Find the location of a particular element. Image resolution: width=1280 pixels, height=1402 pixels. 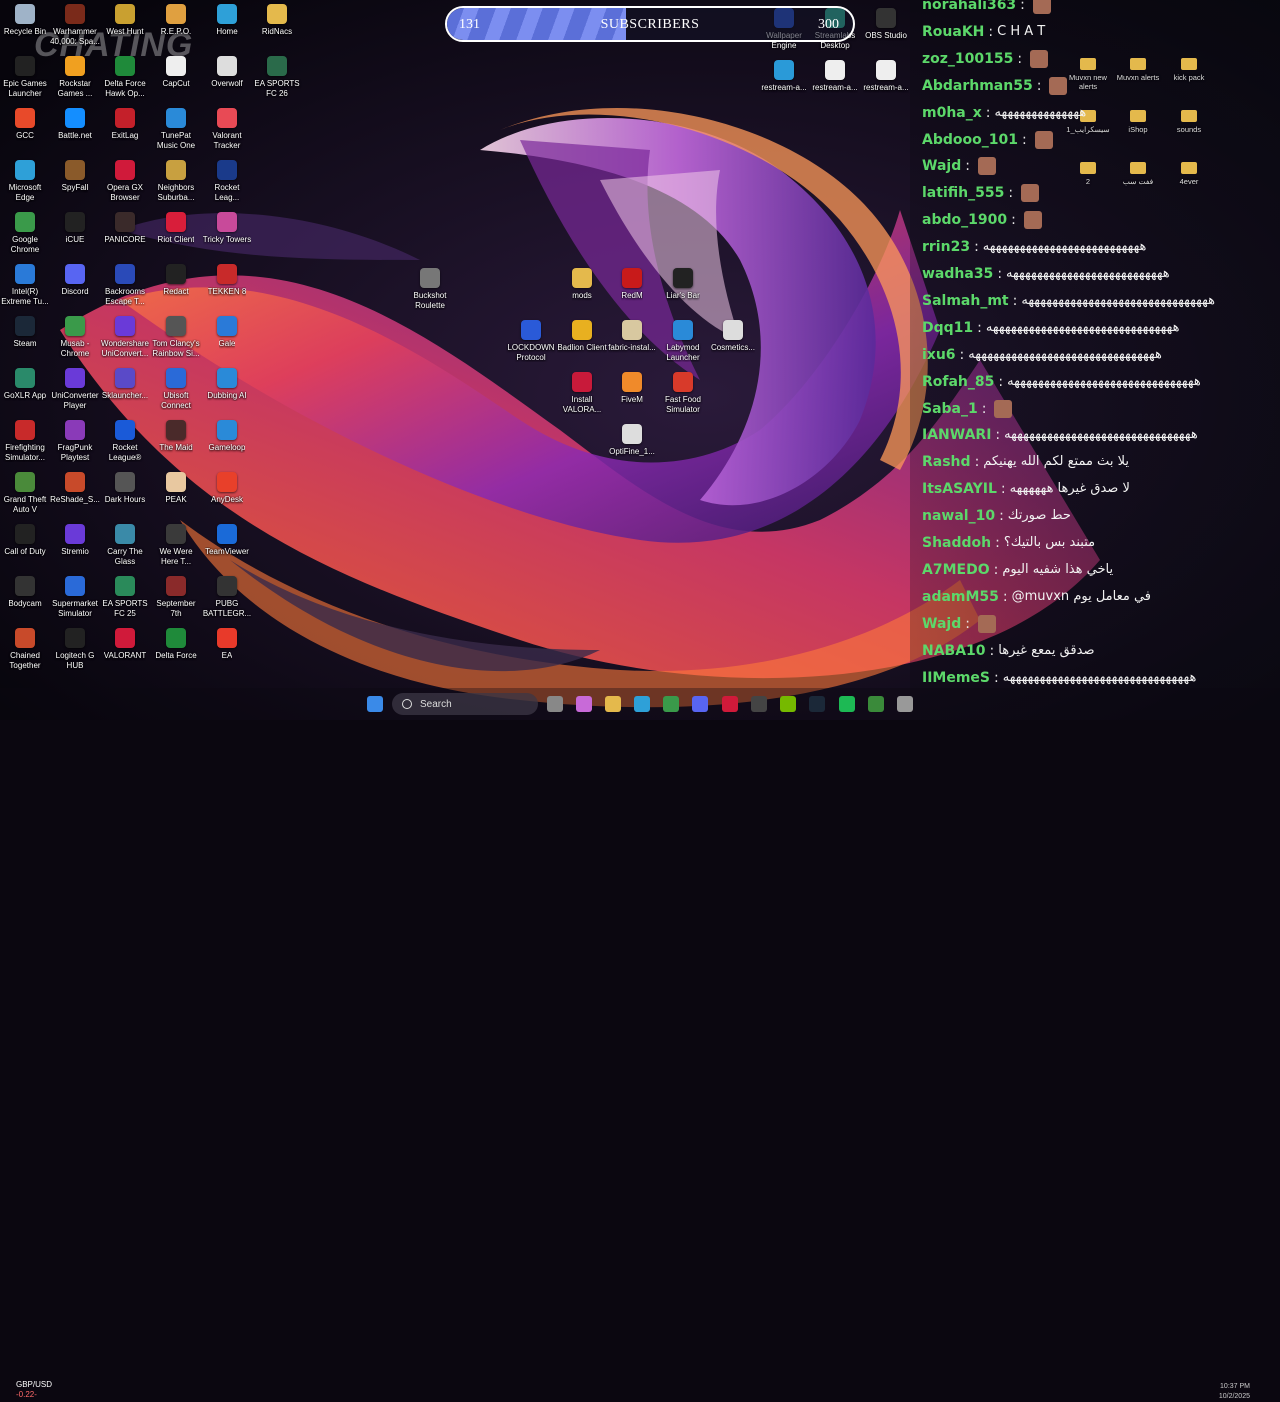

desktop-shortcut: Riot Client is located at coordinates (176, 234).